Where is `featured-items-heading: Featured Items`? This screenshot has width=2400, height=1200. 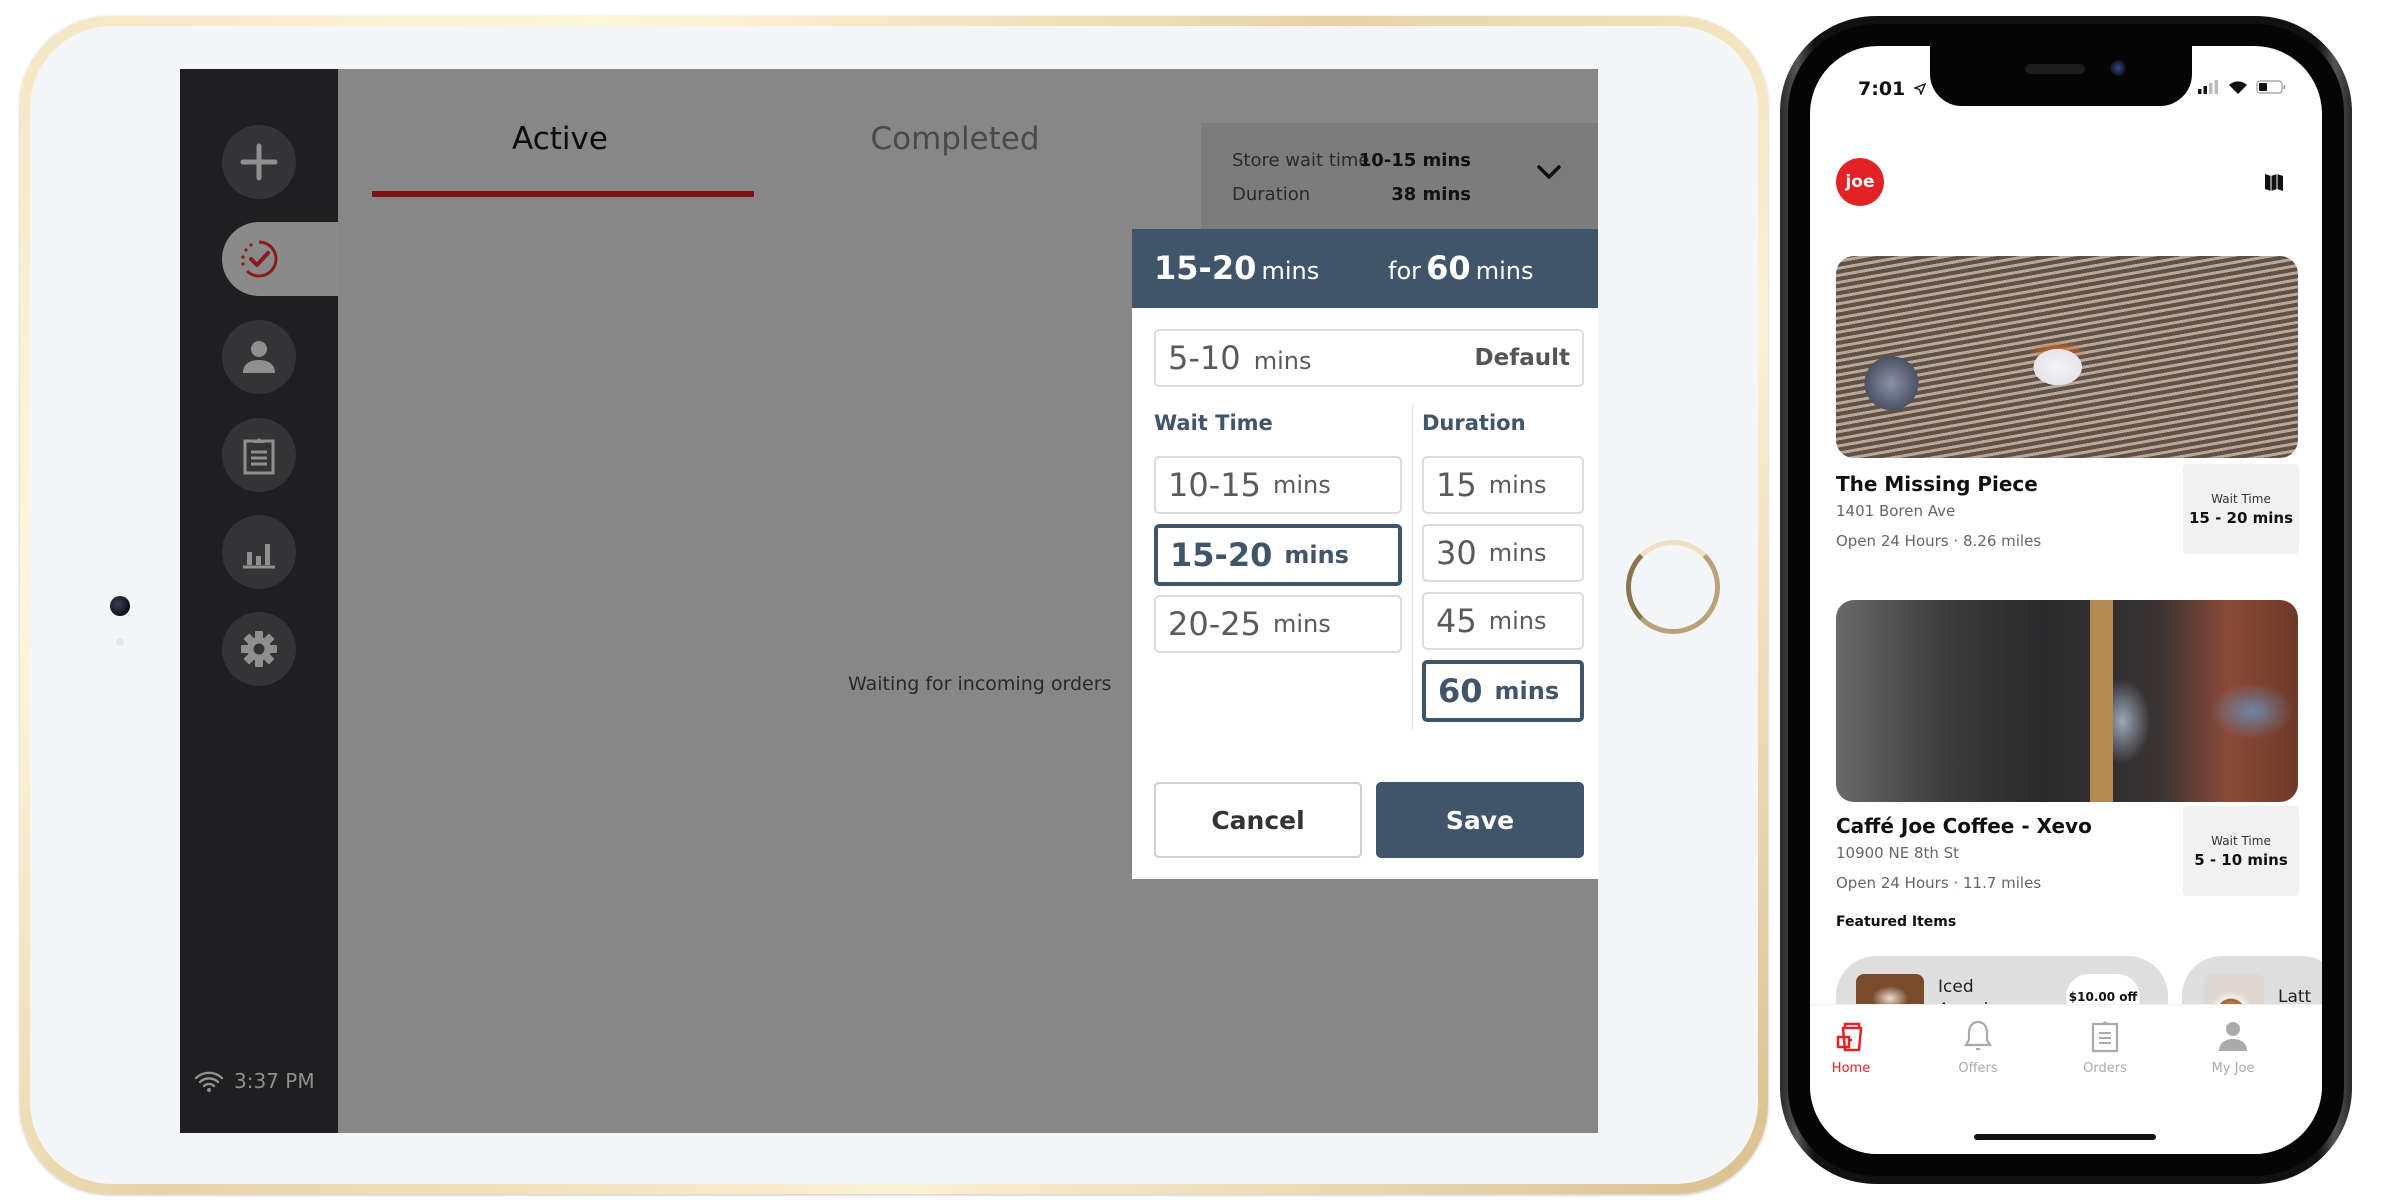
featured-items-heading: Featured Items is located at coordinates (1896, 922).